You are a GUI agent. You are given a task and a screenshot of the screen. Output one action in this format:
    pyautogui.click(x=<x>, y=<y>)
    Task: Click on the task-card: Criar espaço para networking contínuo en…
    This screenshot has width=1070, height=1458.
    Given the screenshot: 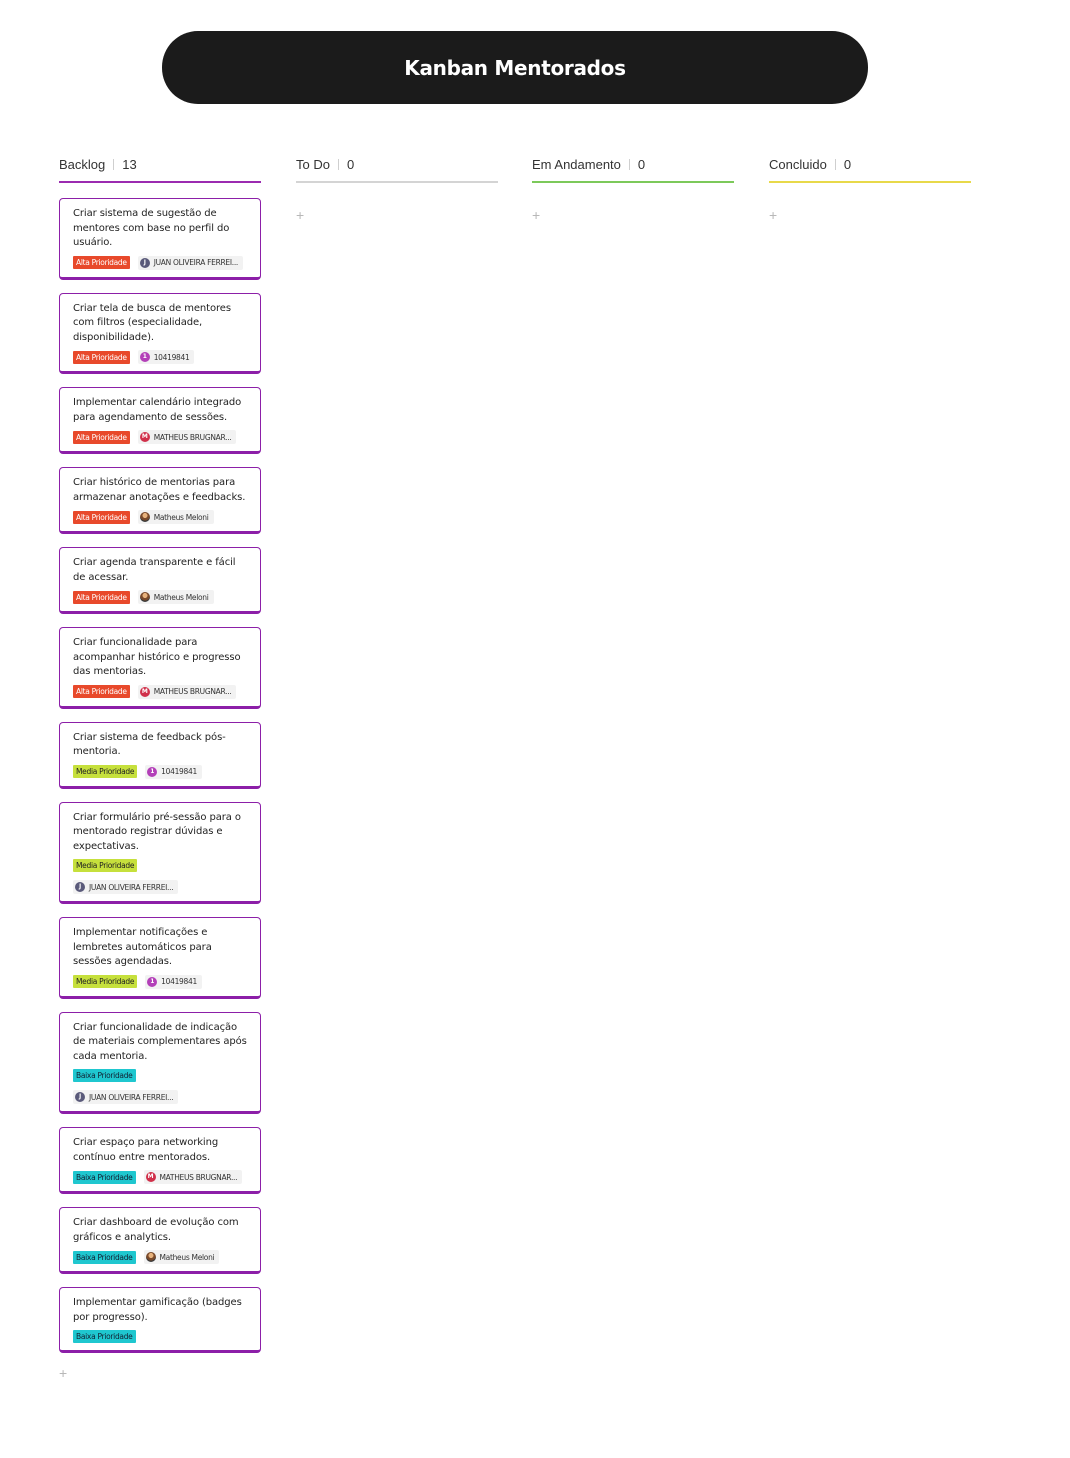 What is the action you would take?
    pyautogui.click(x=160, y=1160)
    